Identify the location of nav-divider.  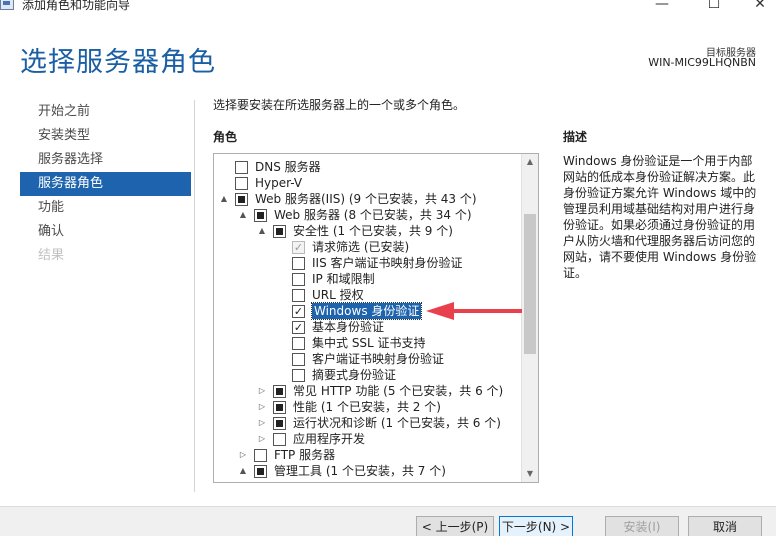
(194, 296).